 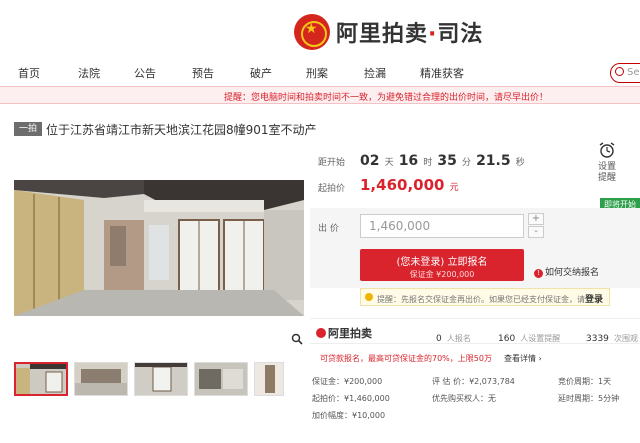 What do you see at coordinates (566, 271) in the screenshot?
I see `how-to-pay-link: ! 如何交纳报名` at bounding box center [566, 271].